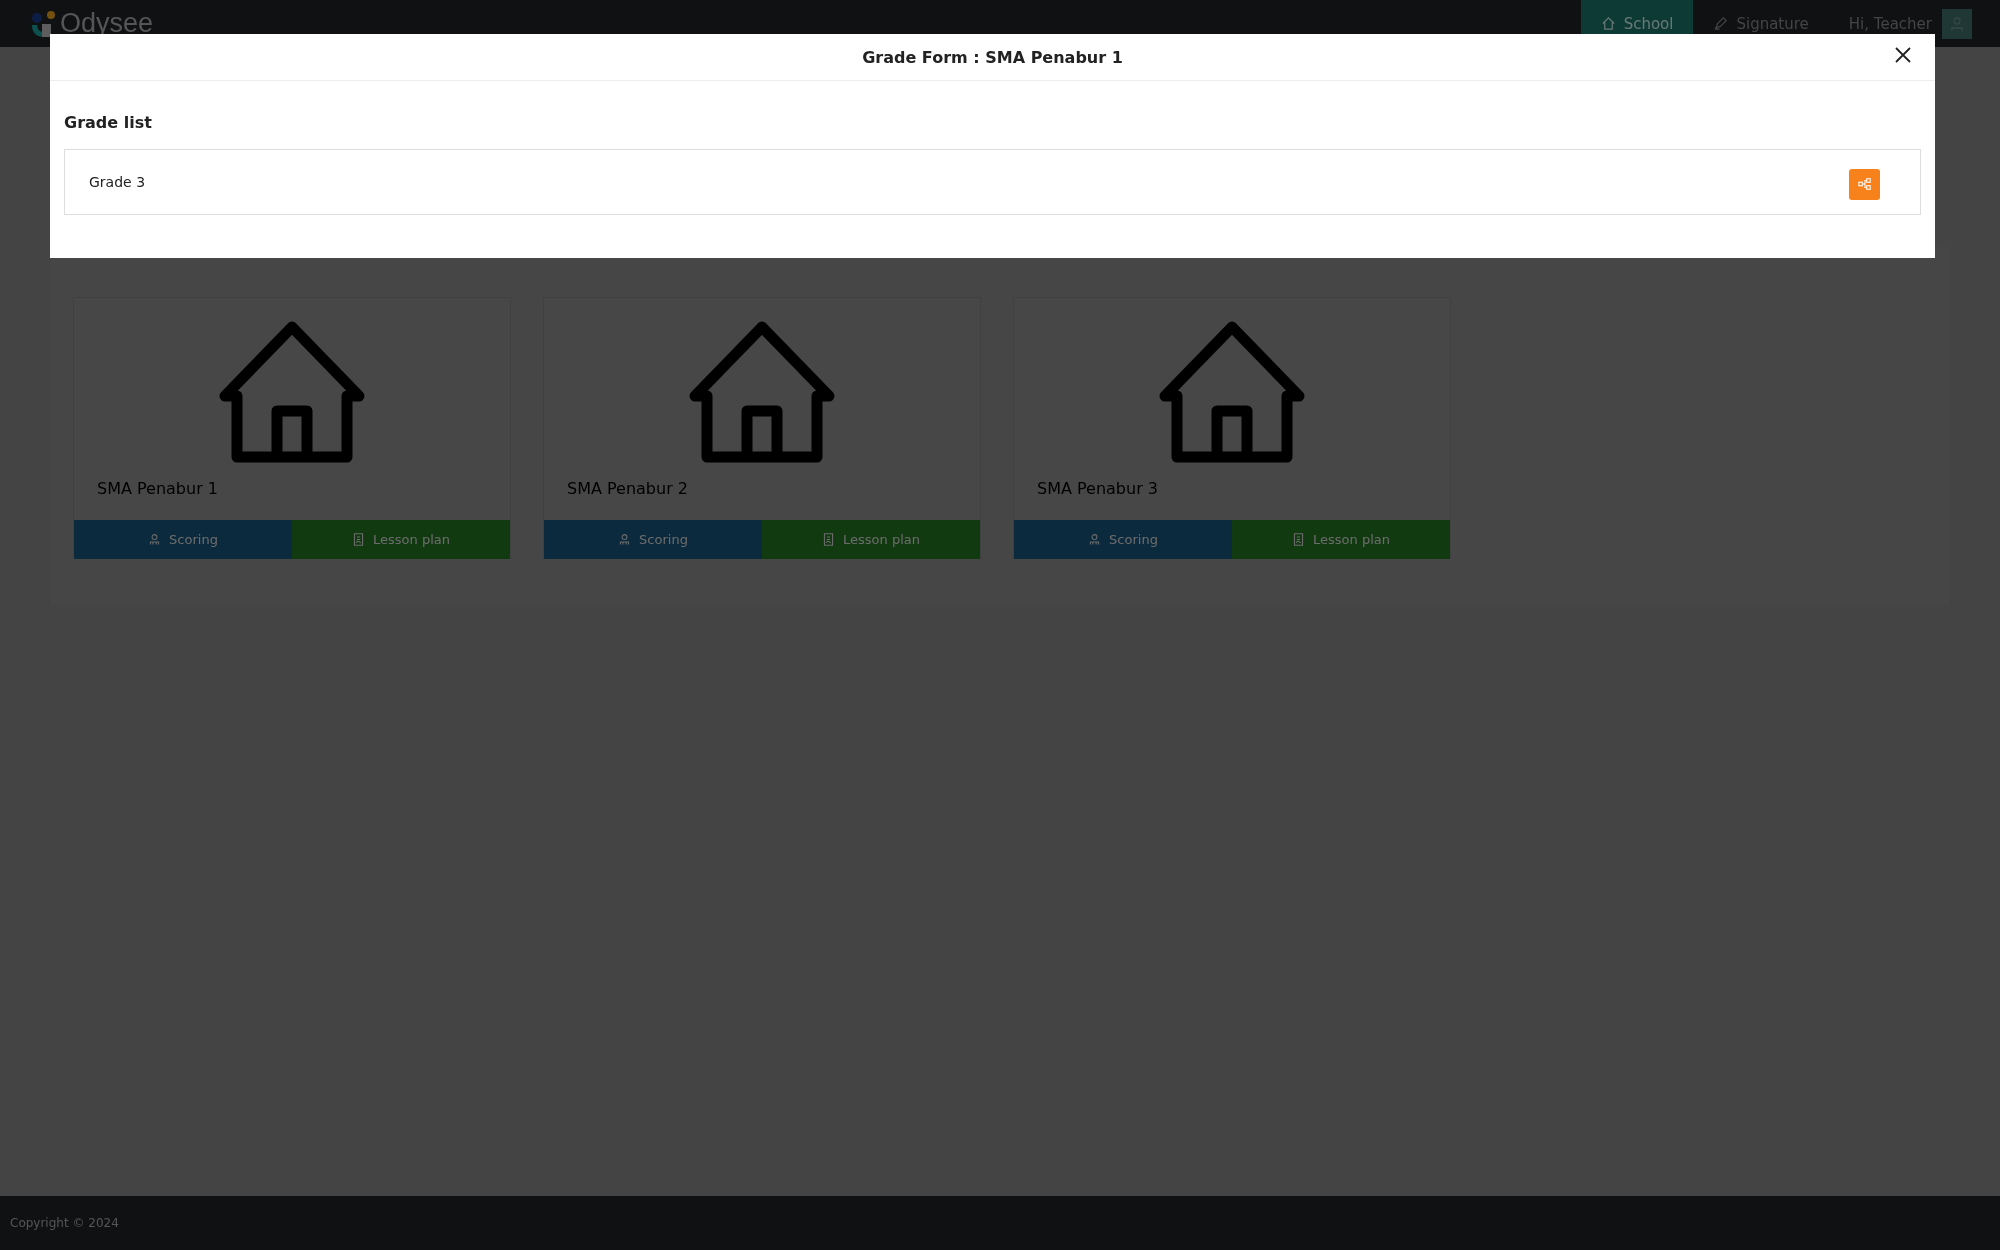 The image size is (2000, 1250). I want to click on school-name: SMA Penabur 3, so click(1097, 489).